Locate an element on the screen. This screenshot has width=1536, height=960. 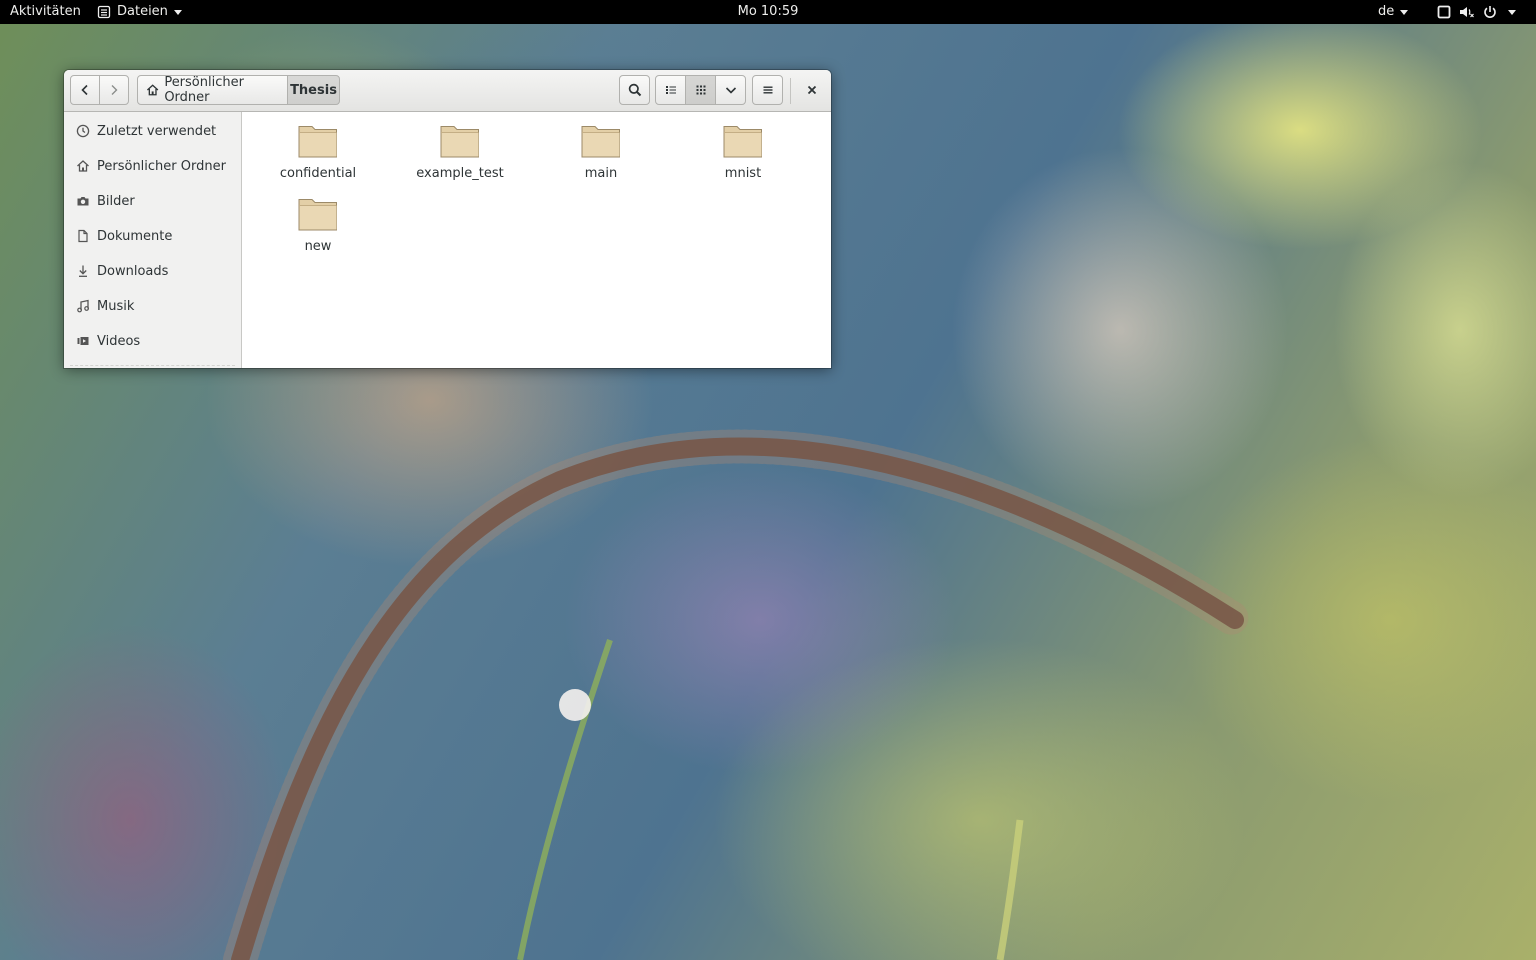
chevron-left-icon is located at coordinates (84, 90).